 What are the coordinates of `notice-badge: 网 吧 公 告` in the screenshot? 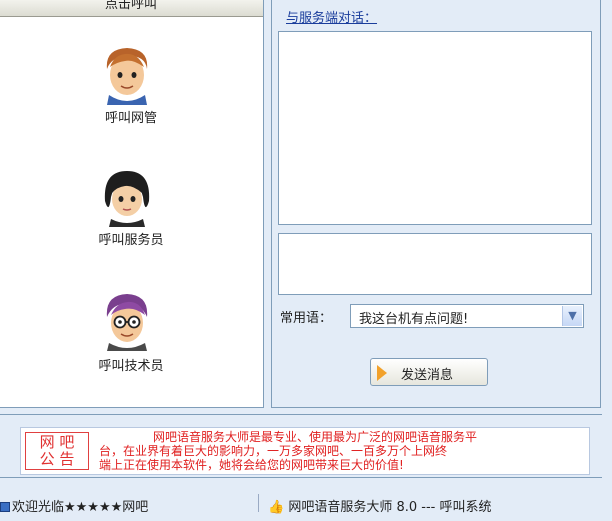 It's located at (57, 451).